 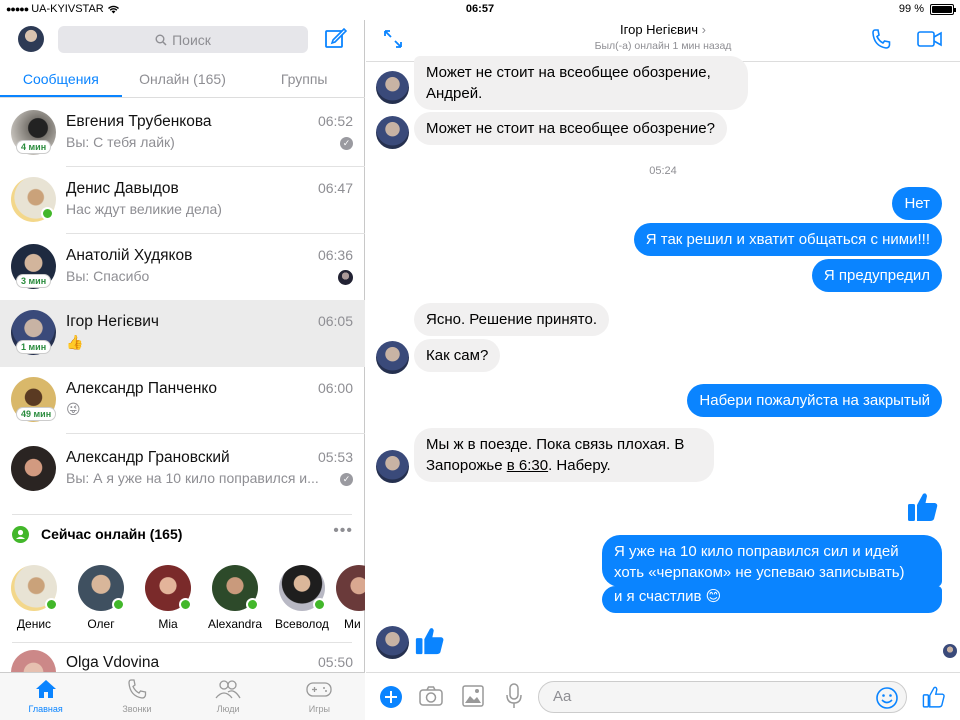 What do you see at coordinates (335, 255) in the screenshot?
I see `conversation-time: 06:36` at bounding box center [335, 255].